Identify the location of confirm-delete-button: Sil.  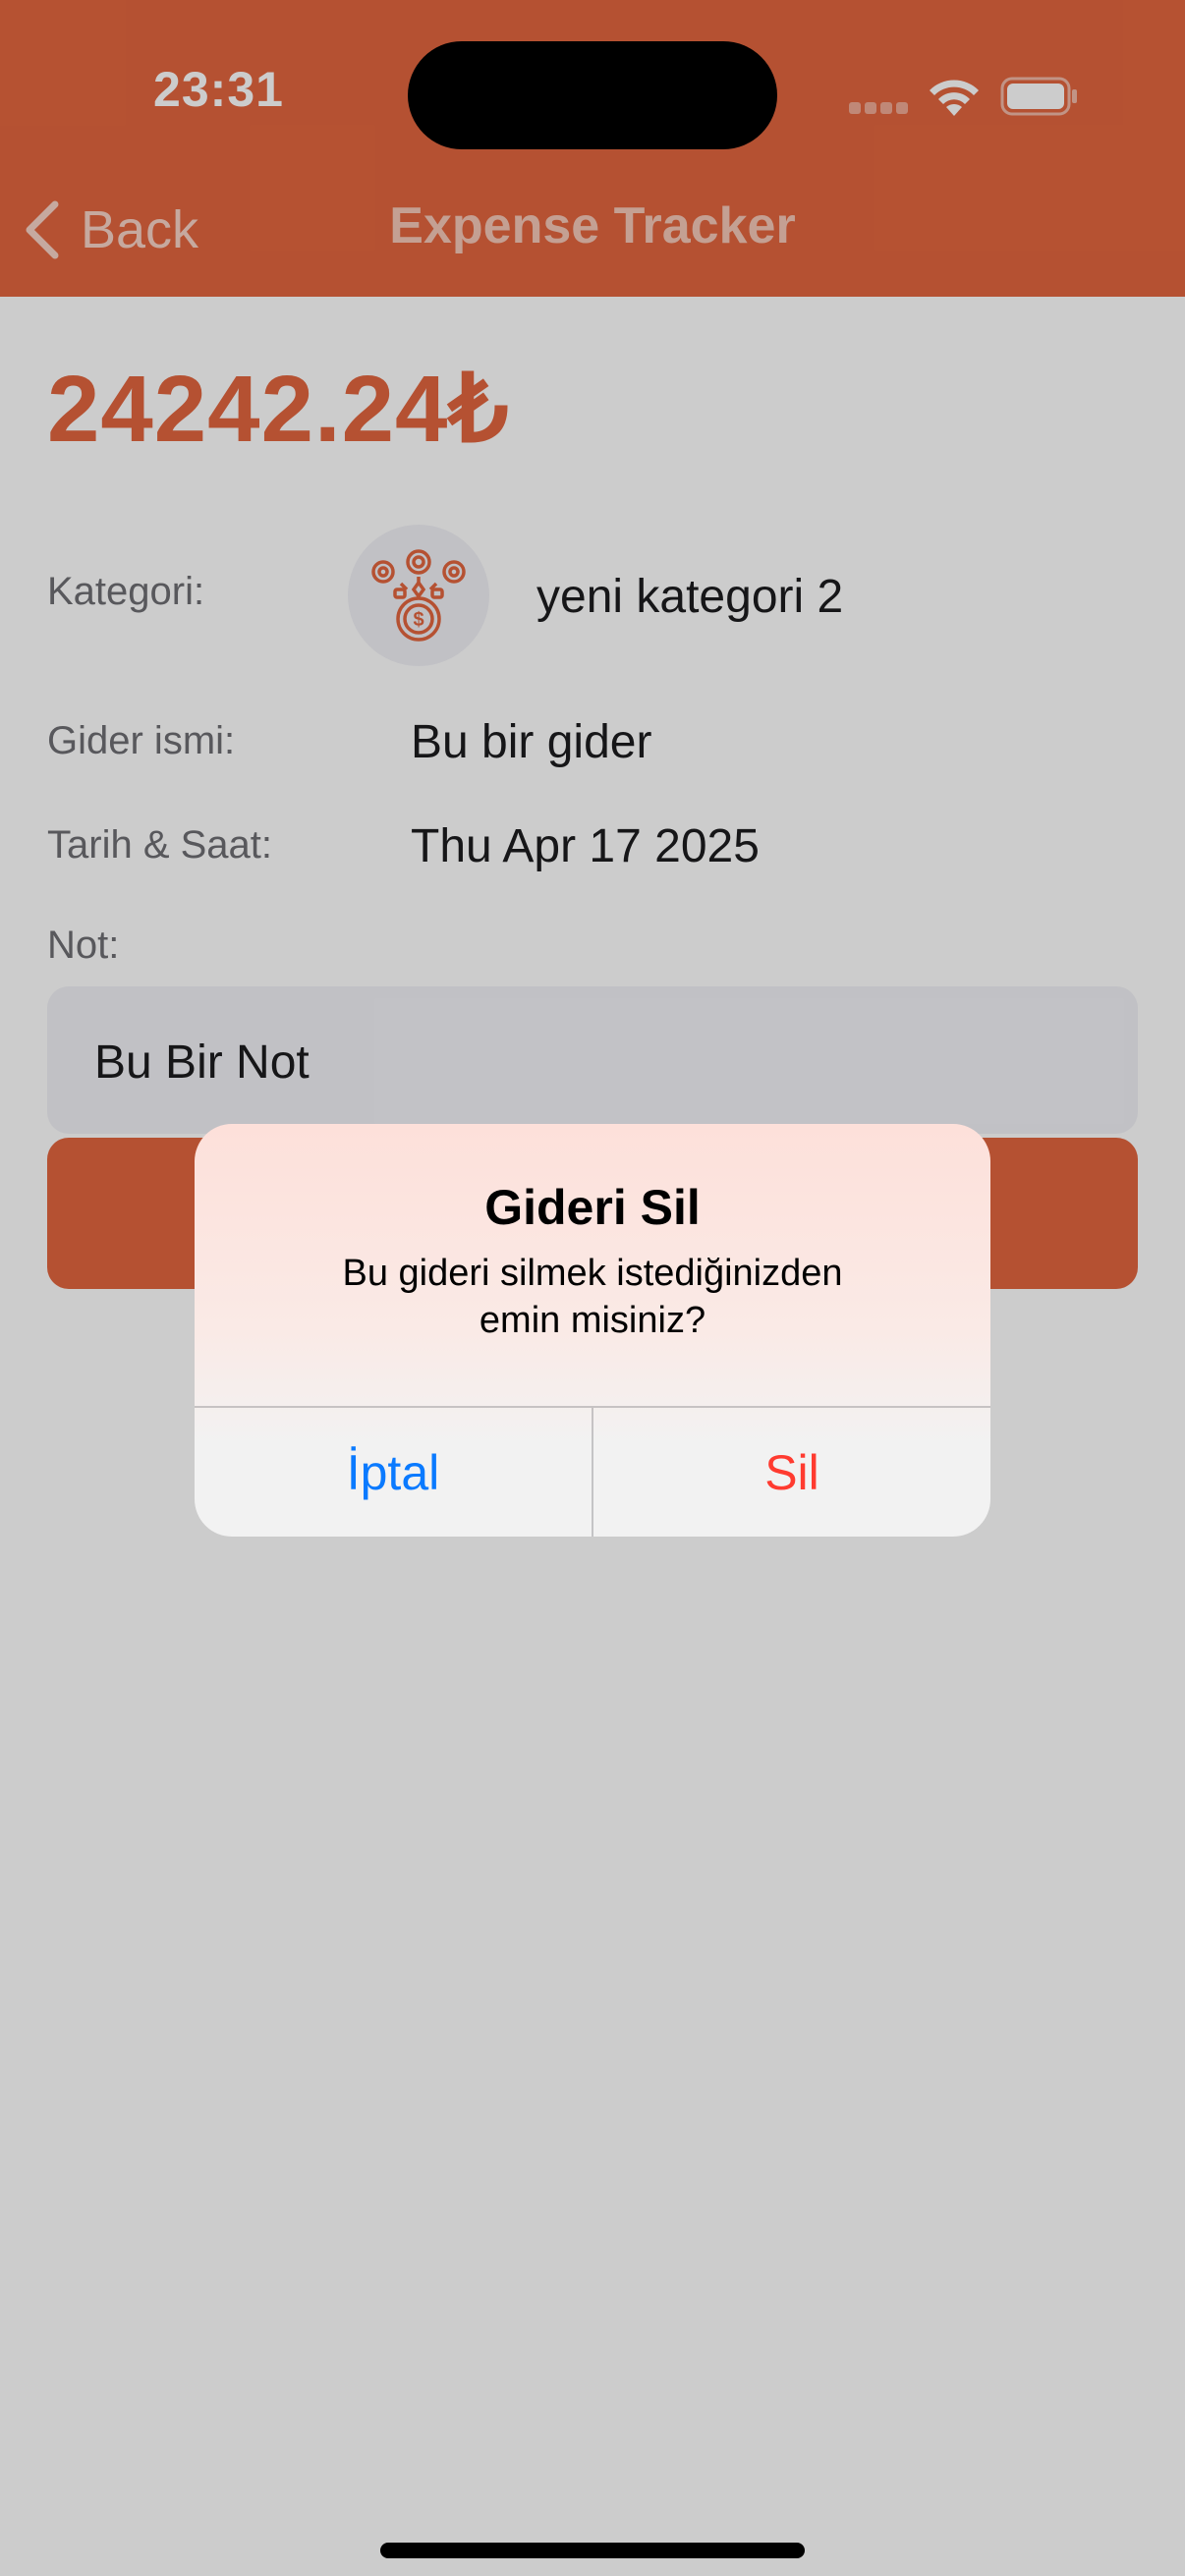
(792, 1472).